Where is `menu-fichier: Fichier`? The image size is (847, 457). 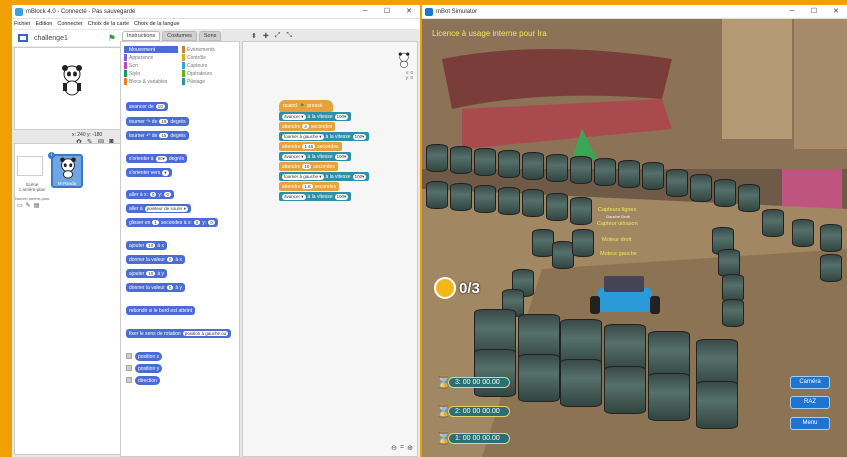 menu-fichier: Fichier is located at coordinates (22, 24).